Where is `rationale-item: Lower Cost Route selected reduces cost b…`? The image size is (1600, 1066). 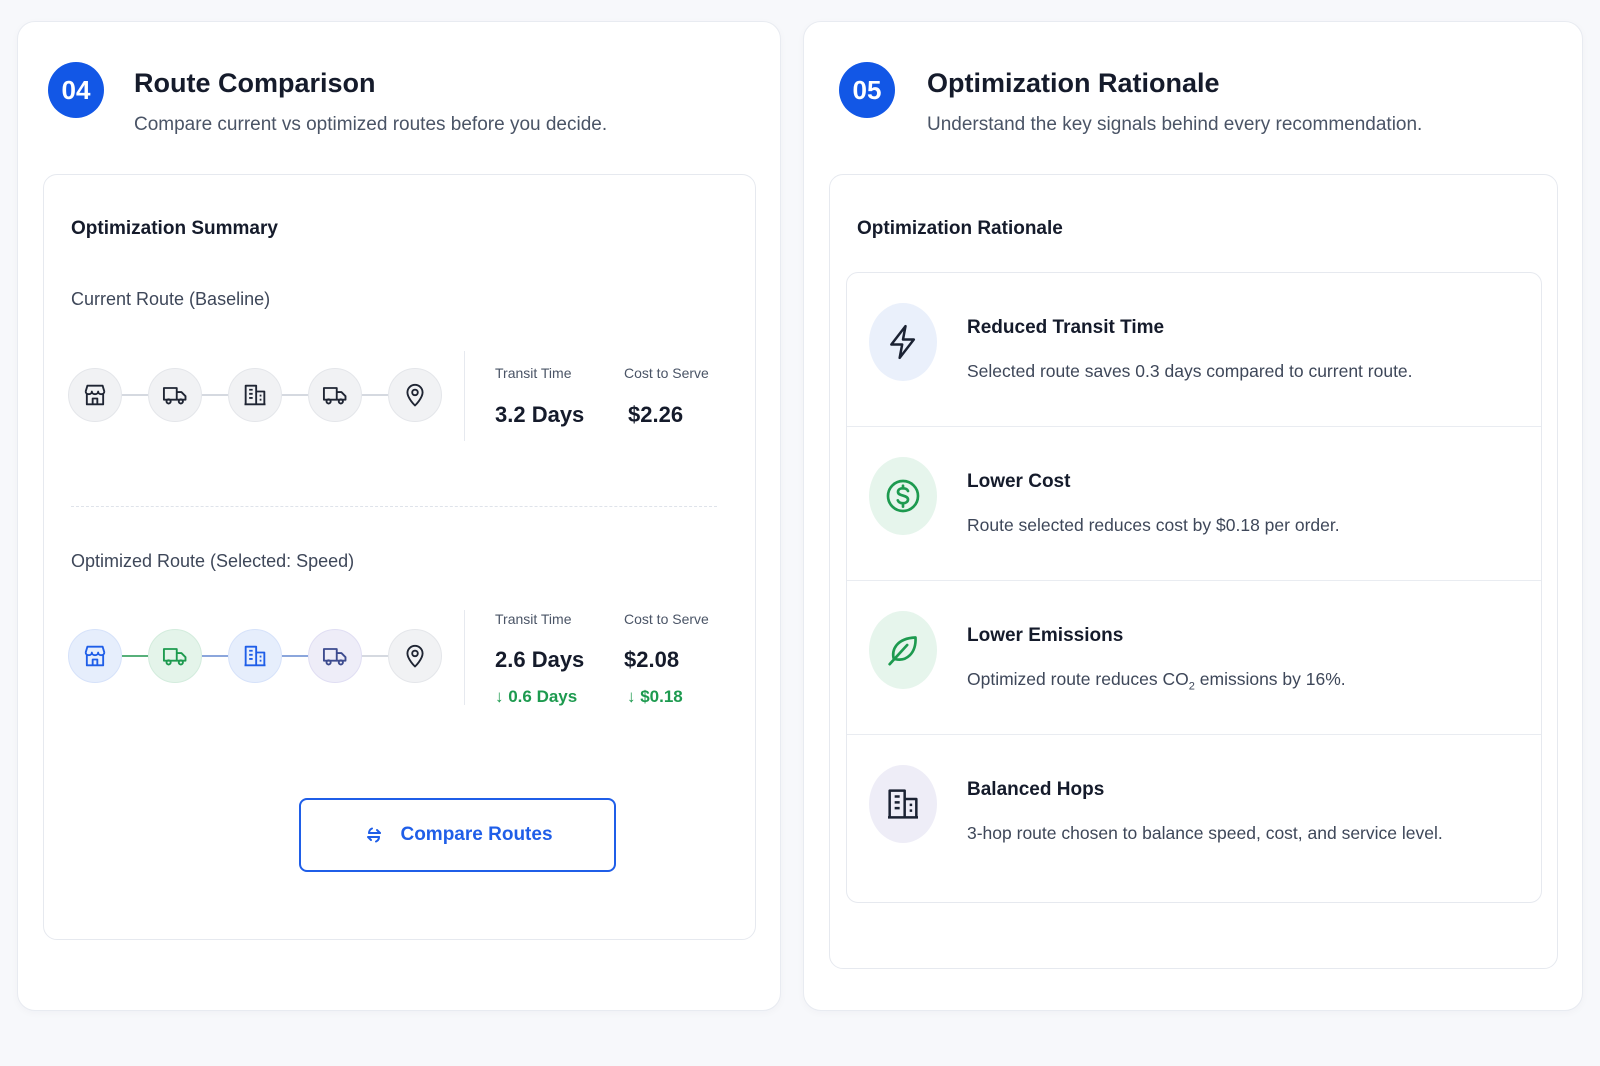 rationale-item: Lower Cost Route selected reduces cost b… is located at coordinates (1194, 504).